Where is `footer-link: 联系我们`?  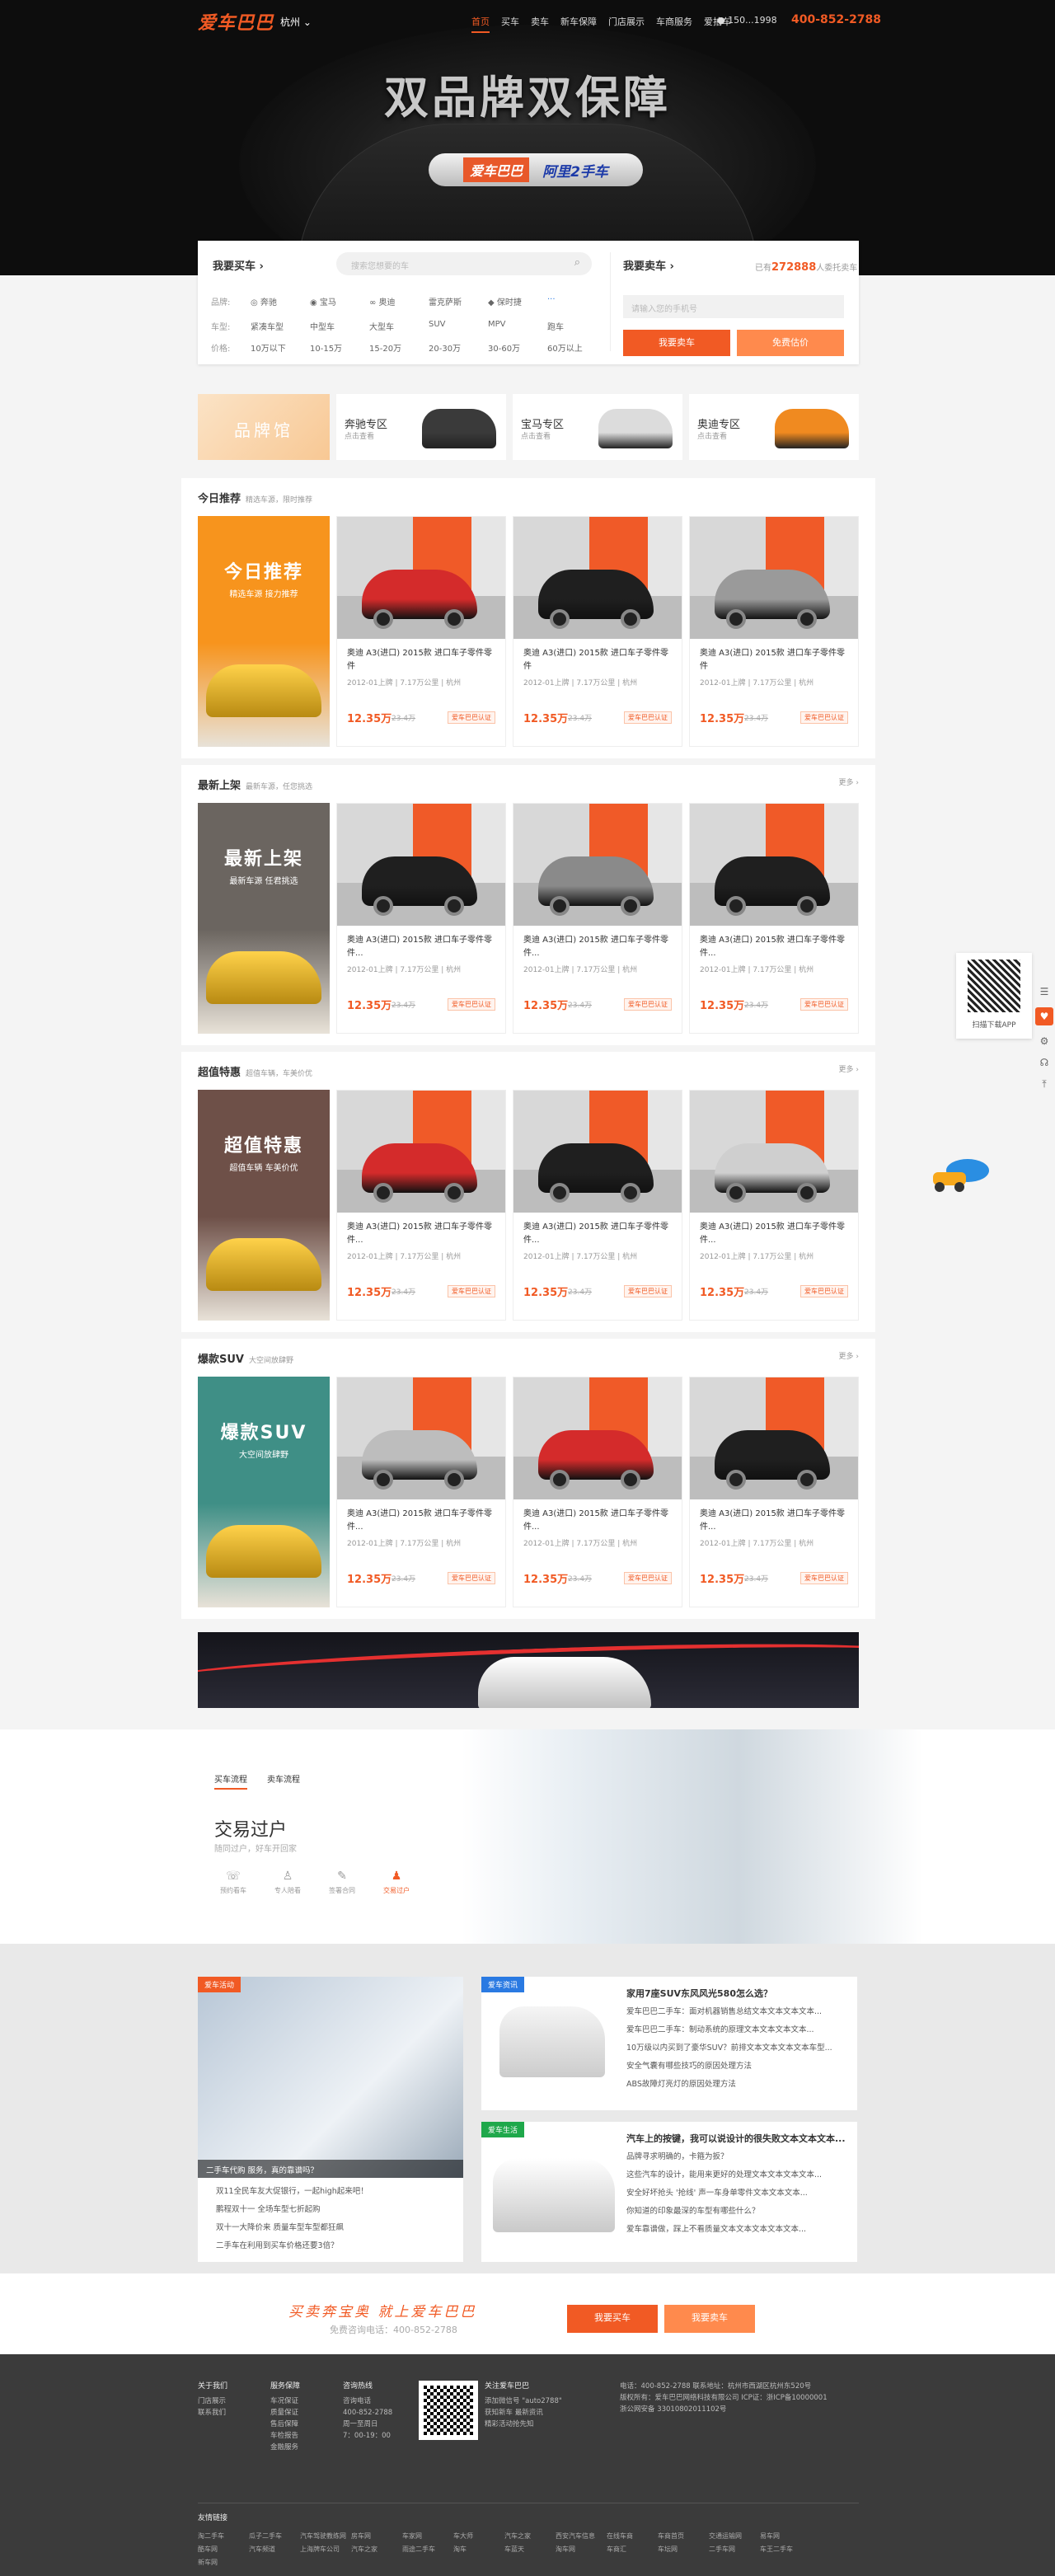
footer-link: 联系我们 is located at coordinates (212, 2413).